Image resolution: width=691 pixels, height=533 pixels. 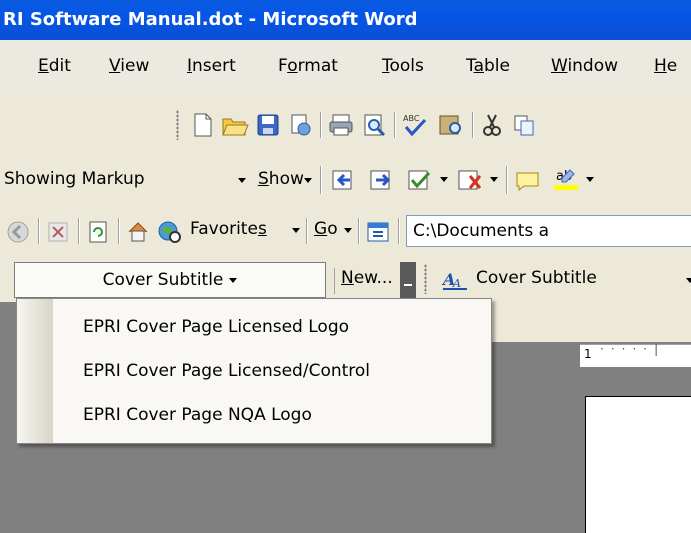 I want to click on cut-icon, so click(x=492, y=125).